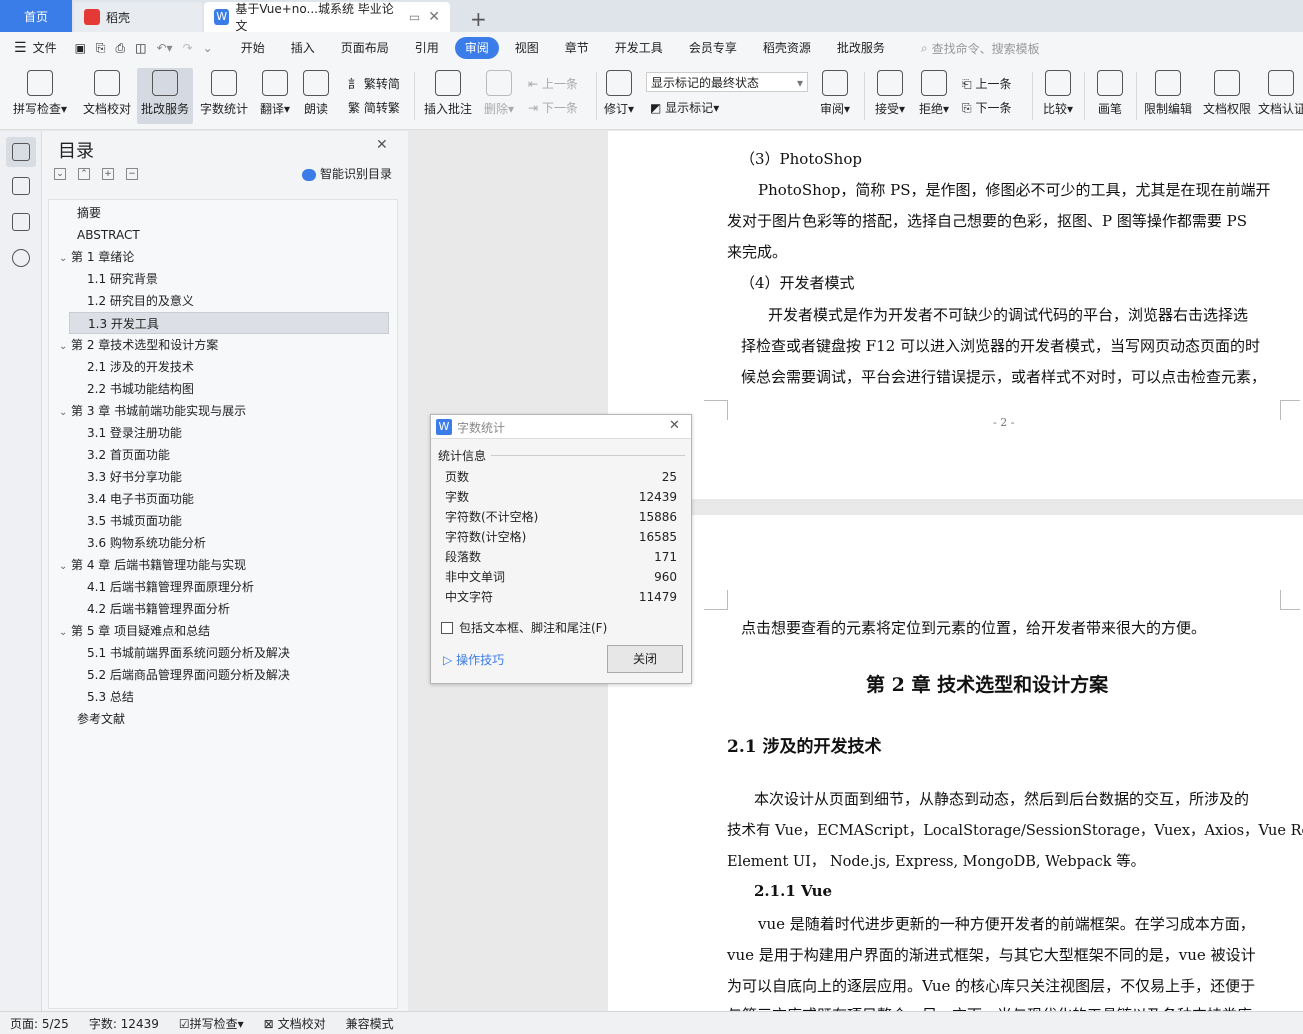 The height and width of the screenshot is (1034, 1303). Describe the element at coordinates (553, 108) in the screenshot. I see `next-comment-button: ⇥ 下一条` at that location.